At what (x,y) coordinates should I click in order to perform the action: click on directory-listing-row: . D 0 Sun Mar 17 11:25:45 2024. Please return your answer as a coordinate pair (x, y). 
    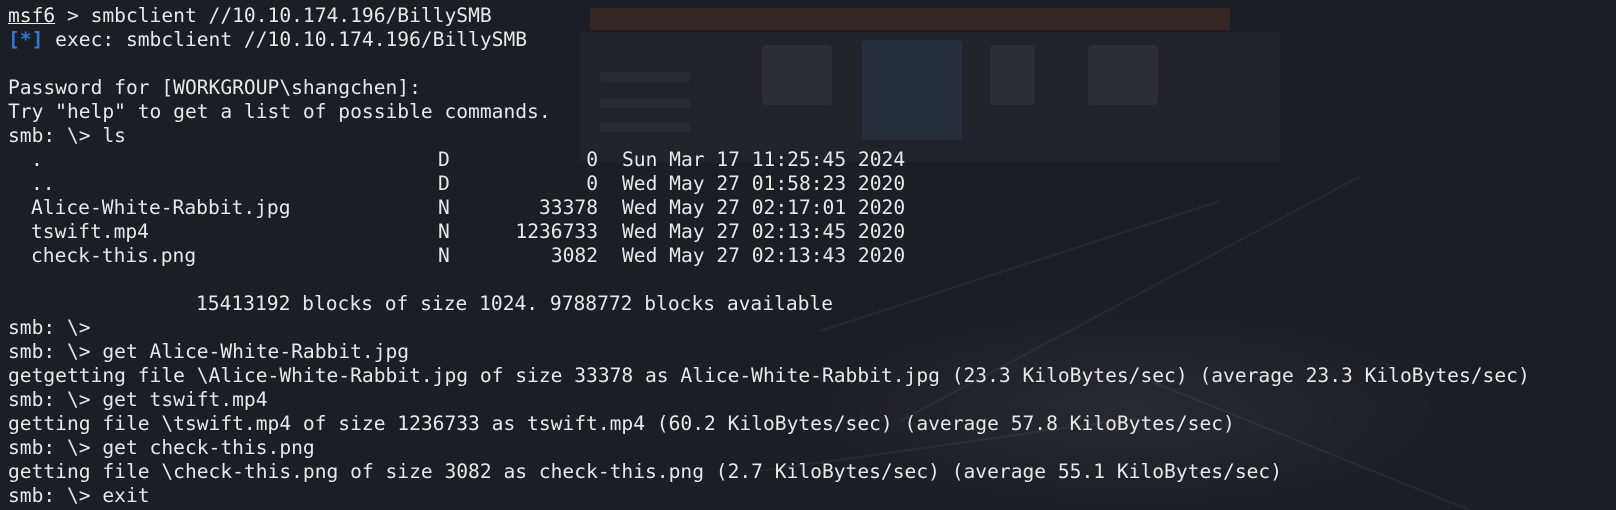
    Looking at the image, I should click on (769, 160).